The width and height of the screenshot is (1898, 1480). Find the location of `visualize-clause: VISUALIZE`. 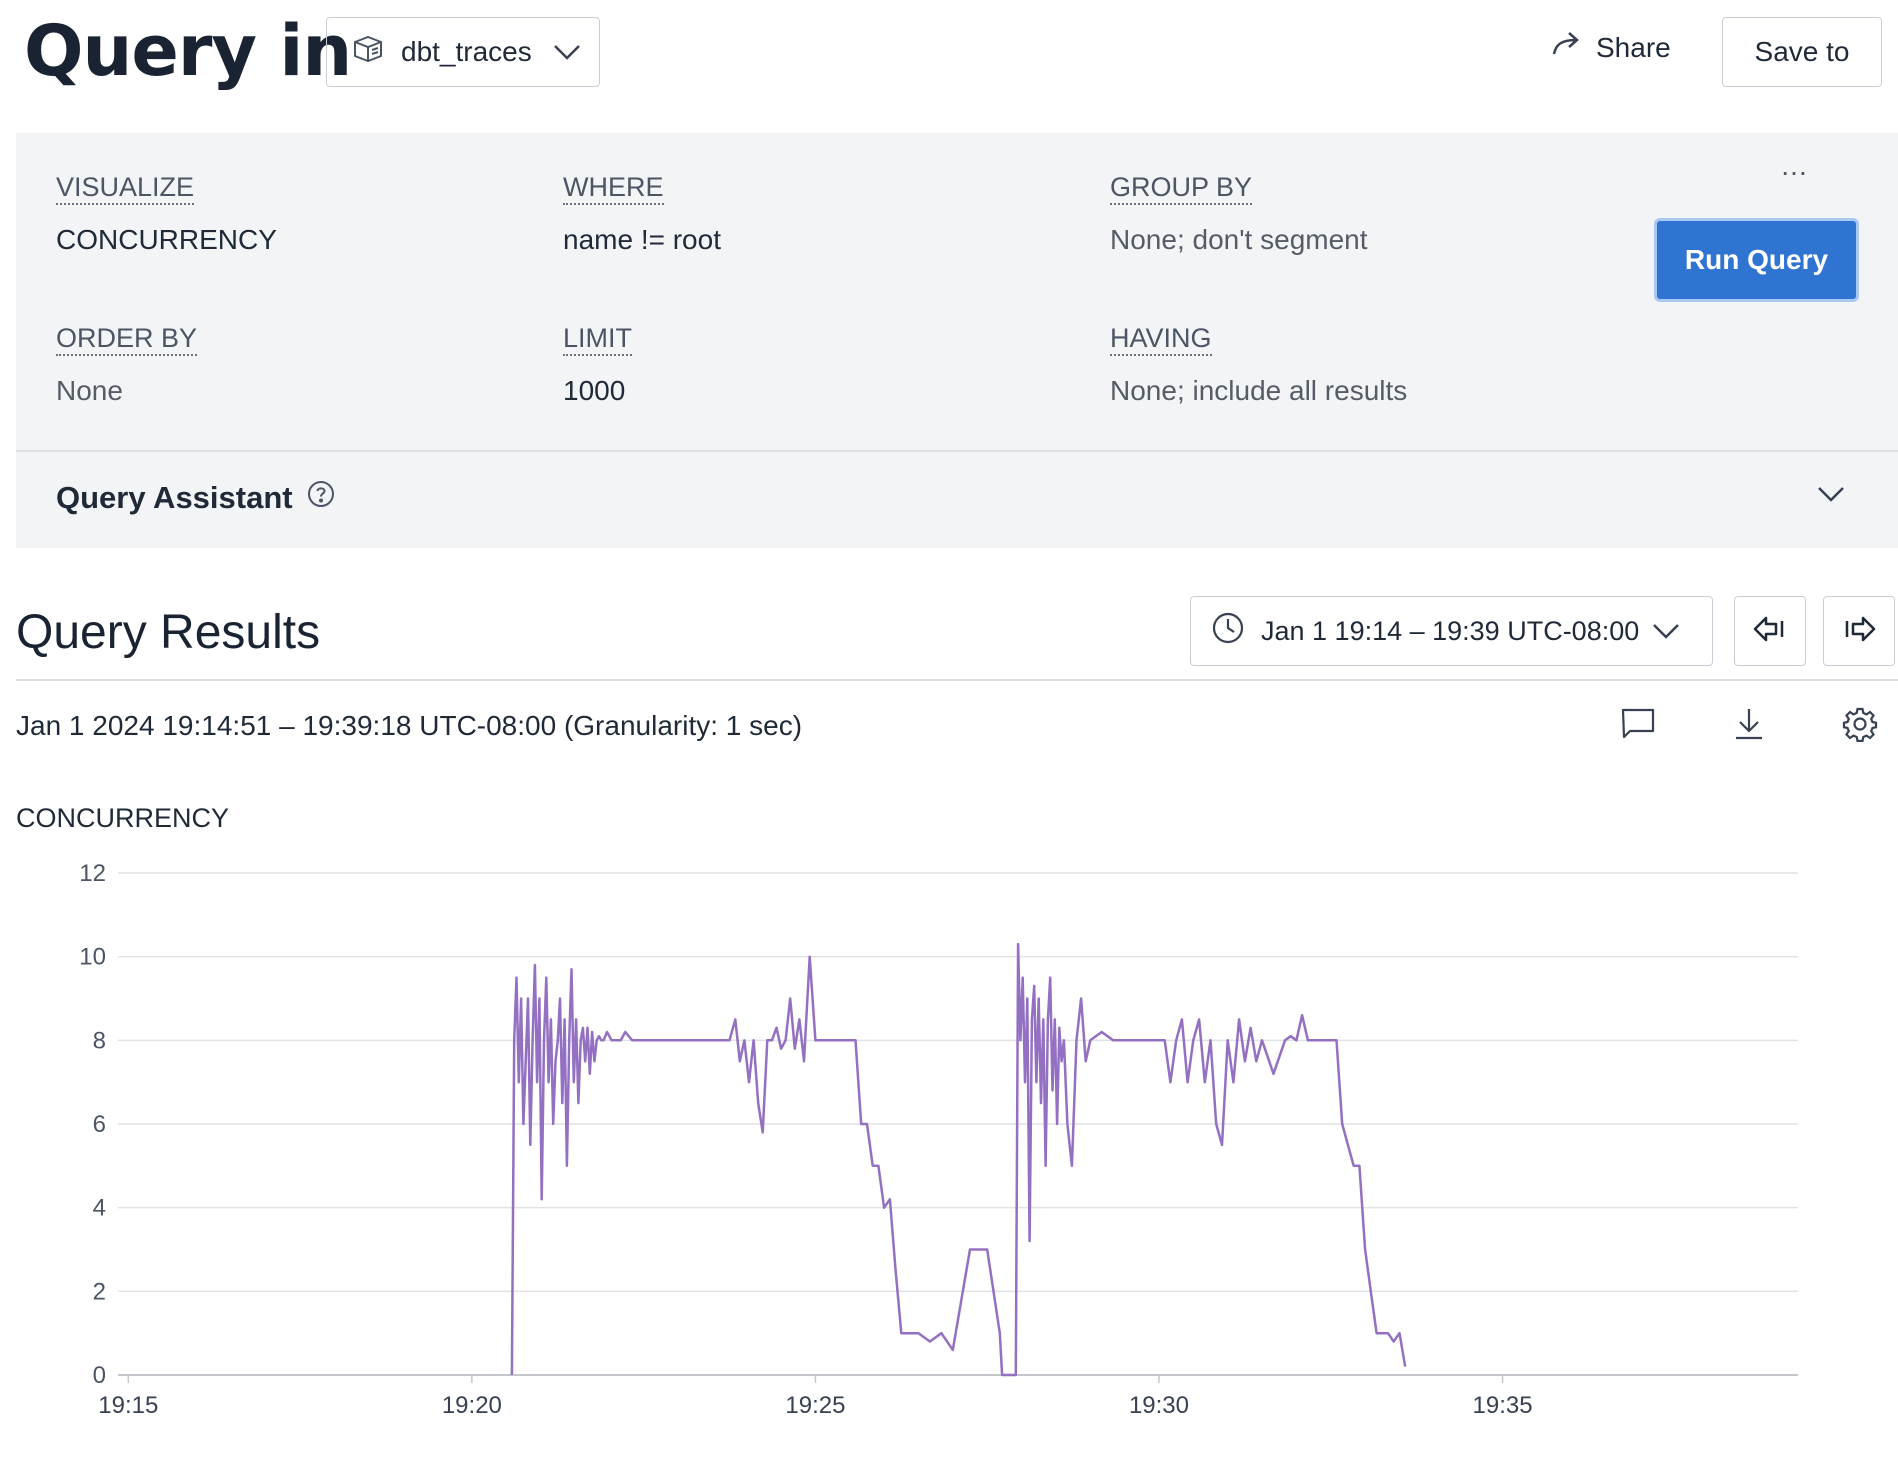

visualize-clause: VISUALIZE is located at coordinates (125, 188).